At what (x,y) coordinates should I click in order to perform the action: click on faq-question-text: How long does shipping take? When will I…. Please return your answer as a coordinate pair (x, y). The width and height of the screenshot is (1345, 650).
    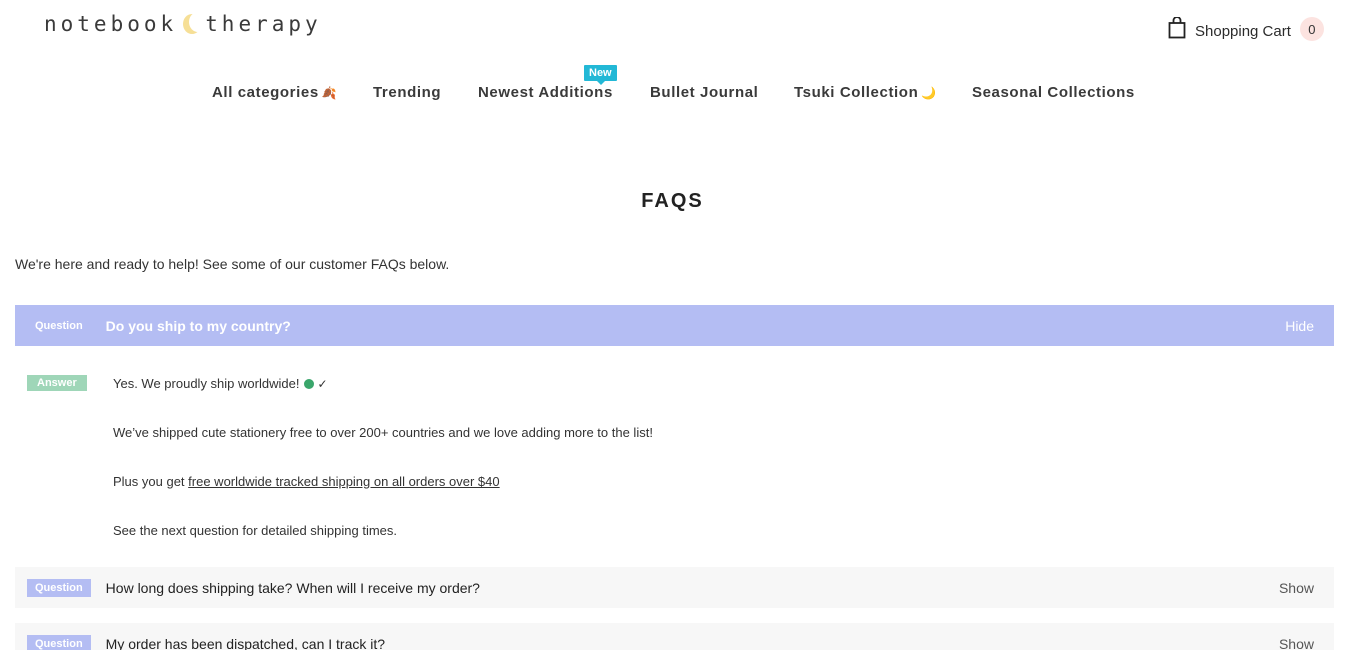
    Looking at the image, I should click on (292, 587).